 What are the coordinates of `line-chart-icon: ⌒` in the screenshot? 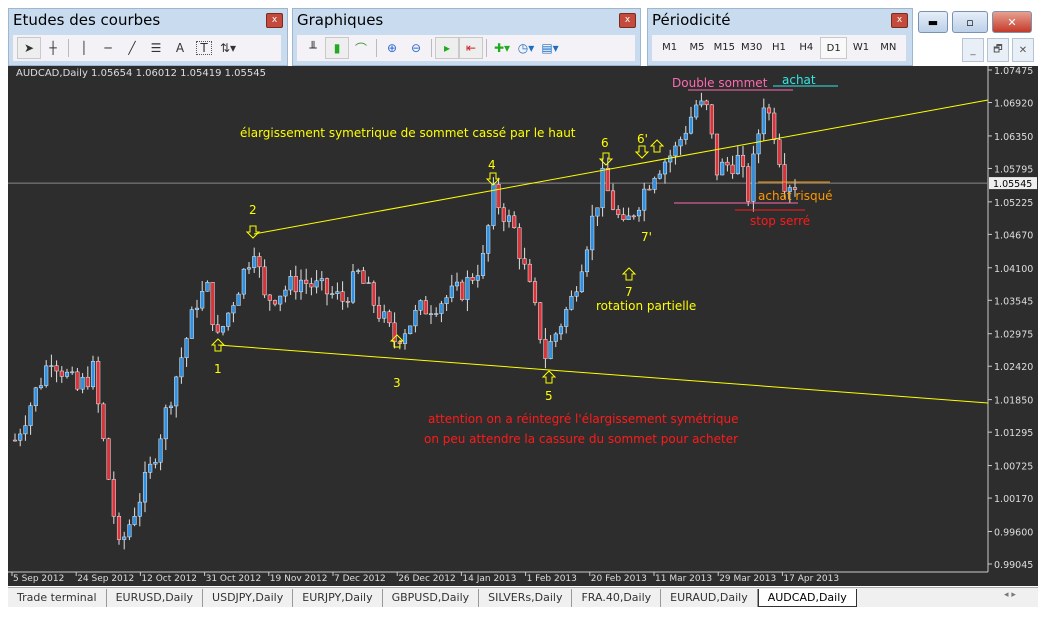 It's located at (361, 48).